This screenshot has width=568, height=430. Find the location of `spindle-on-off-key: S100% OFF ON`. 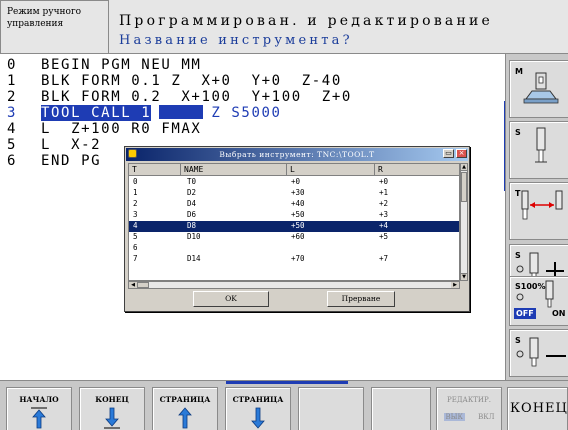

spindle-on-off-key: S100% OFF ON is located at coordinates (538, 301).